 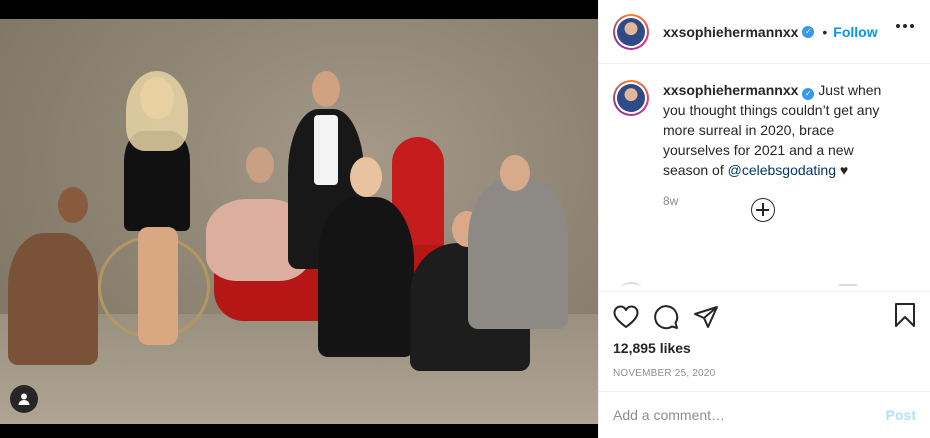 I want to click on follow-button: Follow, so click(x=855, y=32).